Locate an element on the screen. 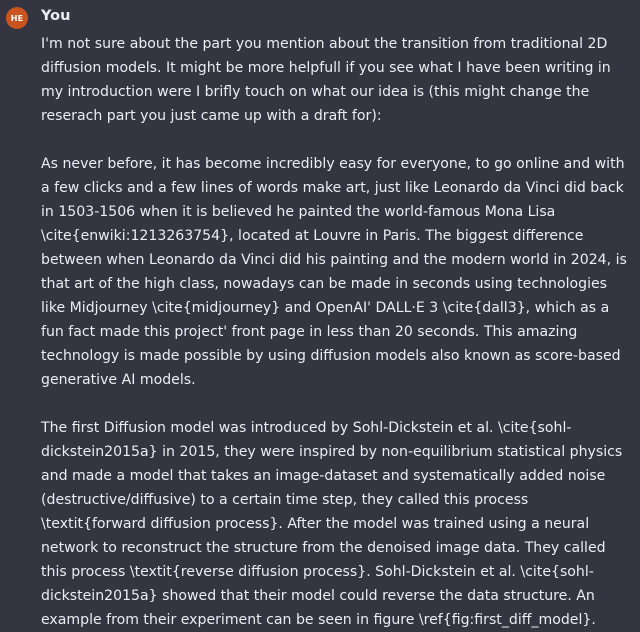  avatar-initials: HE is located at coordinates (17, 18).